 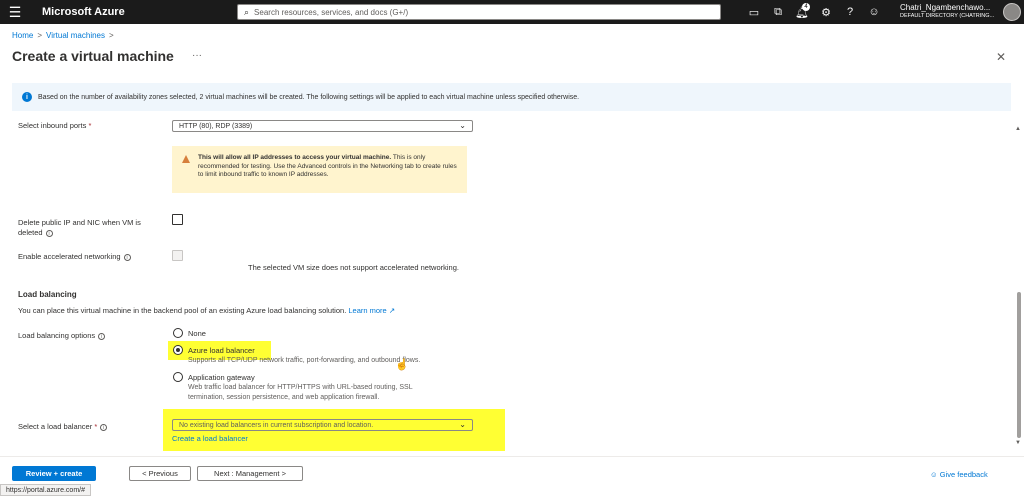 What do you see at coordinates (79, 233) in the screenshot?
I see `delete-ip-label-line2: deleted i` at bounding box center [79, 233].